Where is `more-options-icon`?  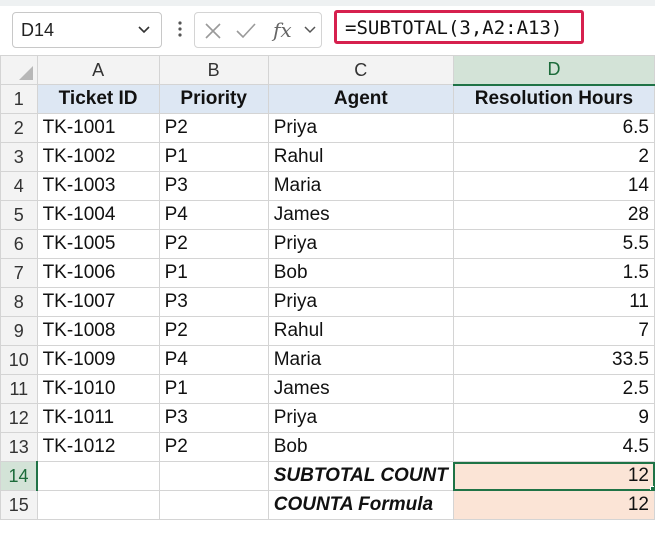 more-options-icon is located at coordinates (180, 27).